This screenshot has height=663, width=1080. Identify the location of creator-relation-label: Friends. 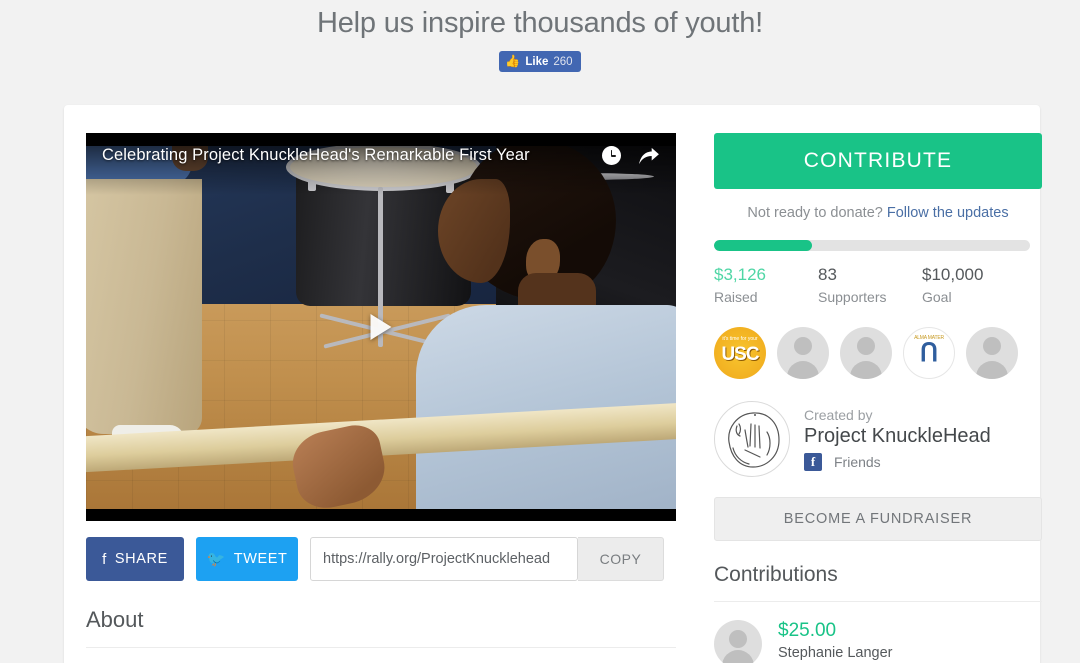
(857, 462).